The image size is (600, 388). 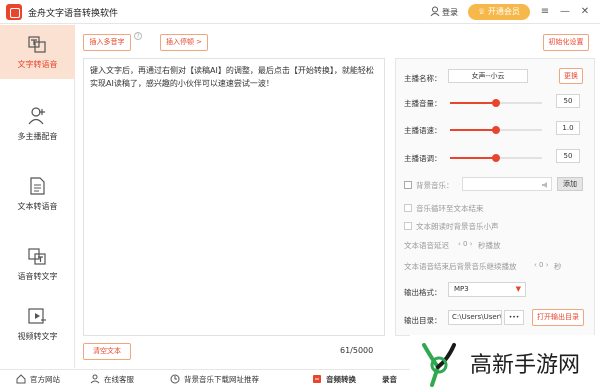 I want to click on lower-volume-checkbox, so click(x=408, y=226).